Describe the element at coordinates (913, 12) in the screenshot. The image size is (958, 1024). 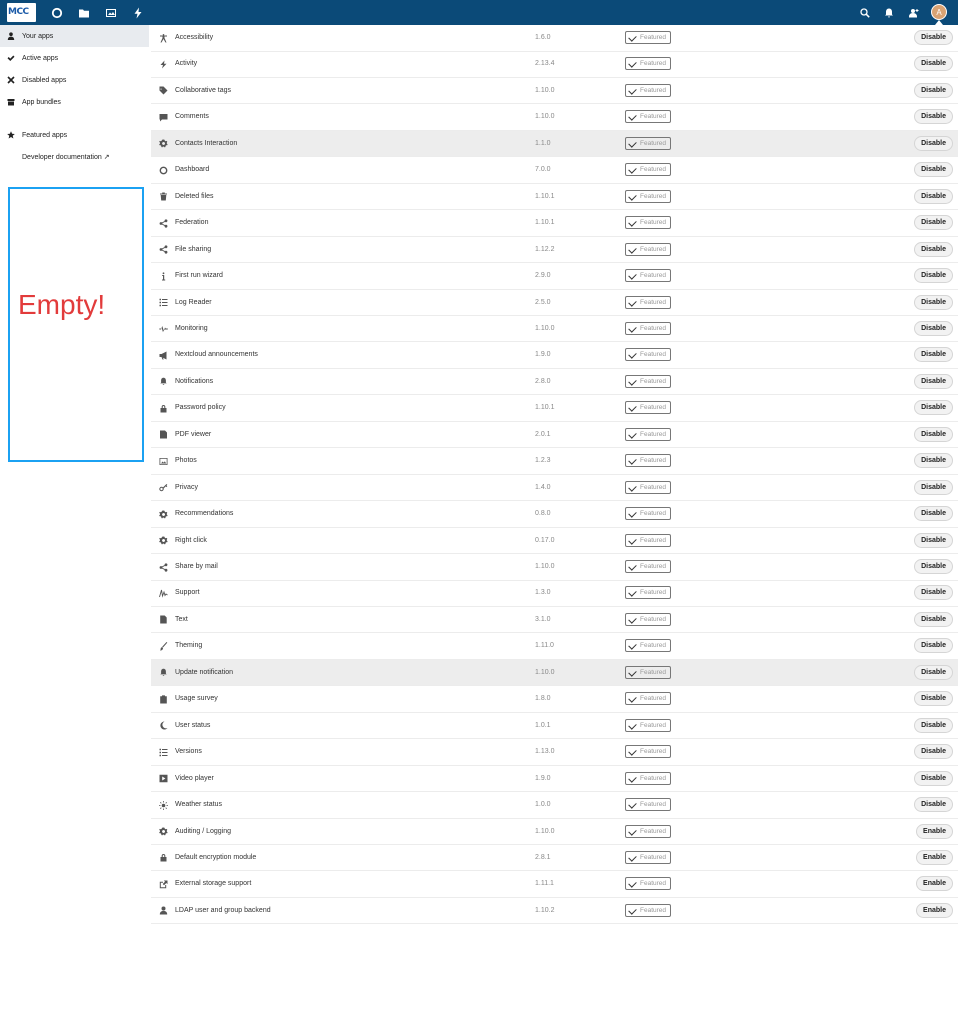
I see `contacts-icon` at that location.